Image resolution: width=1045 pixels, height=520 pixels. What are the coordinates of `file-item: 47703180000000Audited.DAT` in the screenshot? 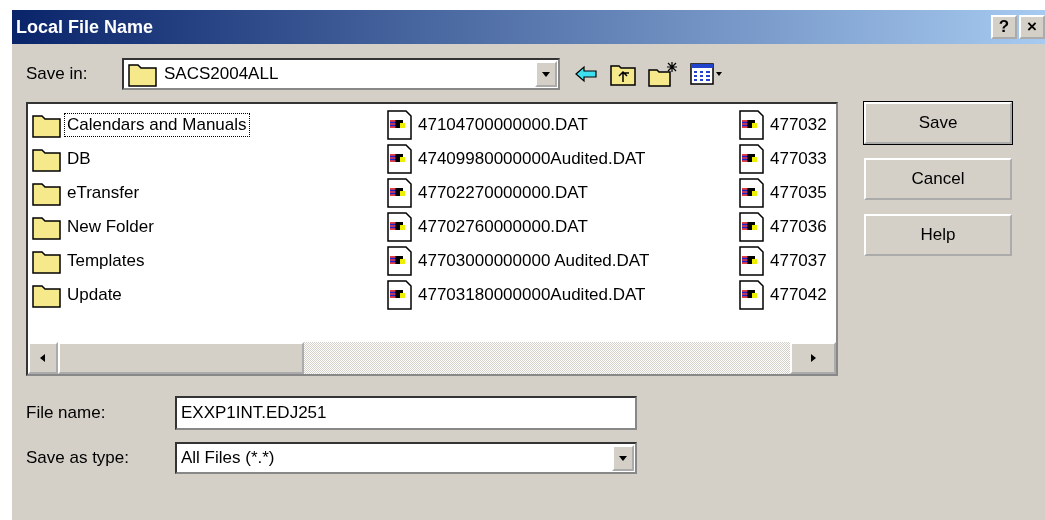 It's located at (532, 295).